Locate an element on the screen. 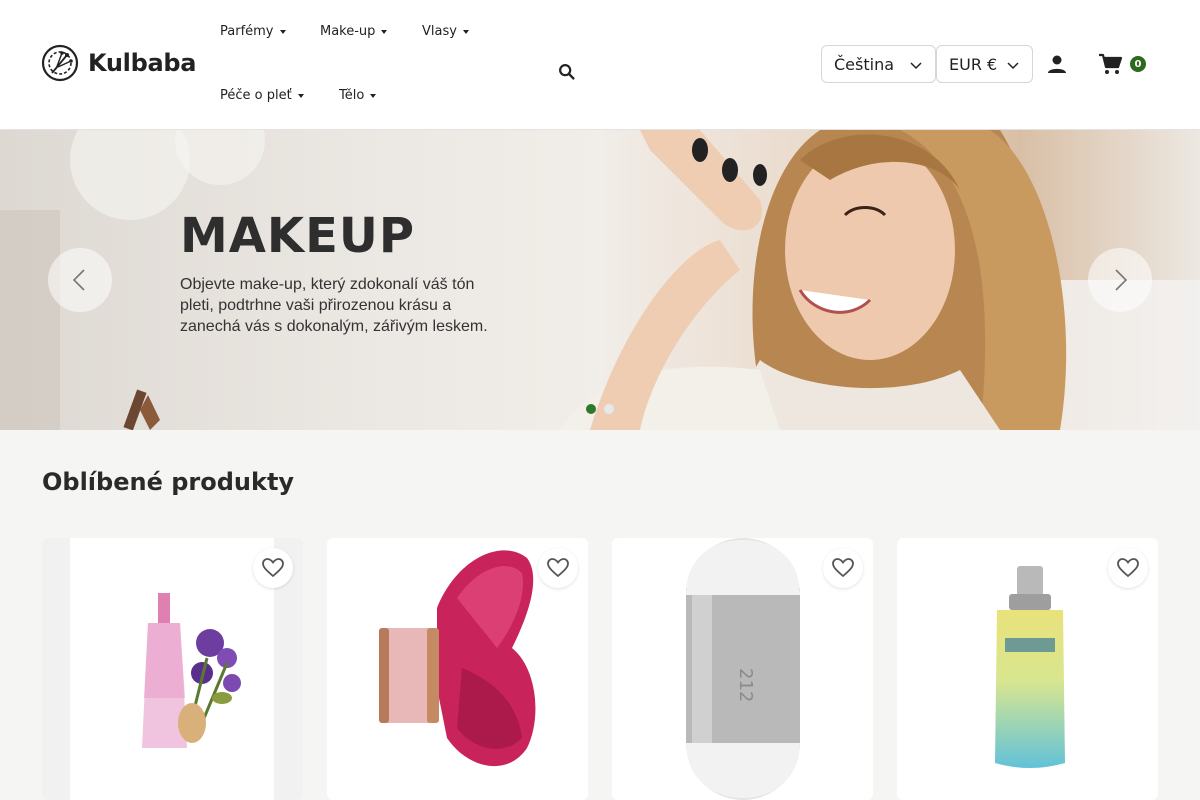  search-icon is located at coordinates (567, 72).